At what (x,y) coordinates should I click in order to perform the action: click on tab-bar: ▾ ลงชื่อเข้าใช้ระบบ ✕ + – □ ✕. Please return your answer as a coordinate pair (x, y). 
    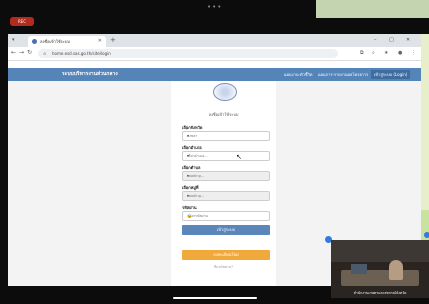
    Looking at the image, I should click on (214, 40).